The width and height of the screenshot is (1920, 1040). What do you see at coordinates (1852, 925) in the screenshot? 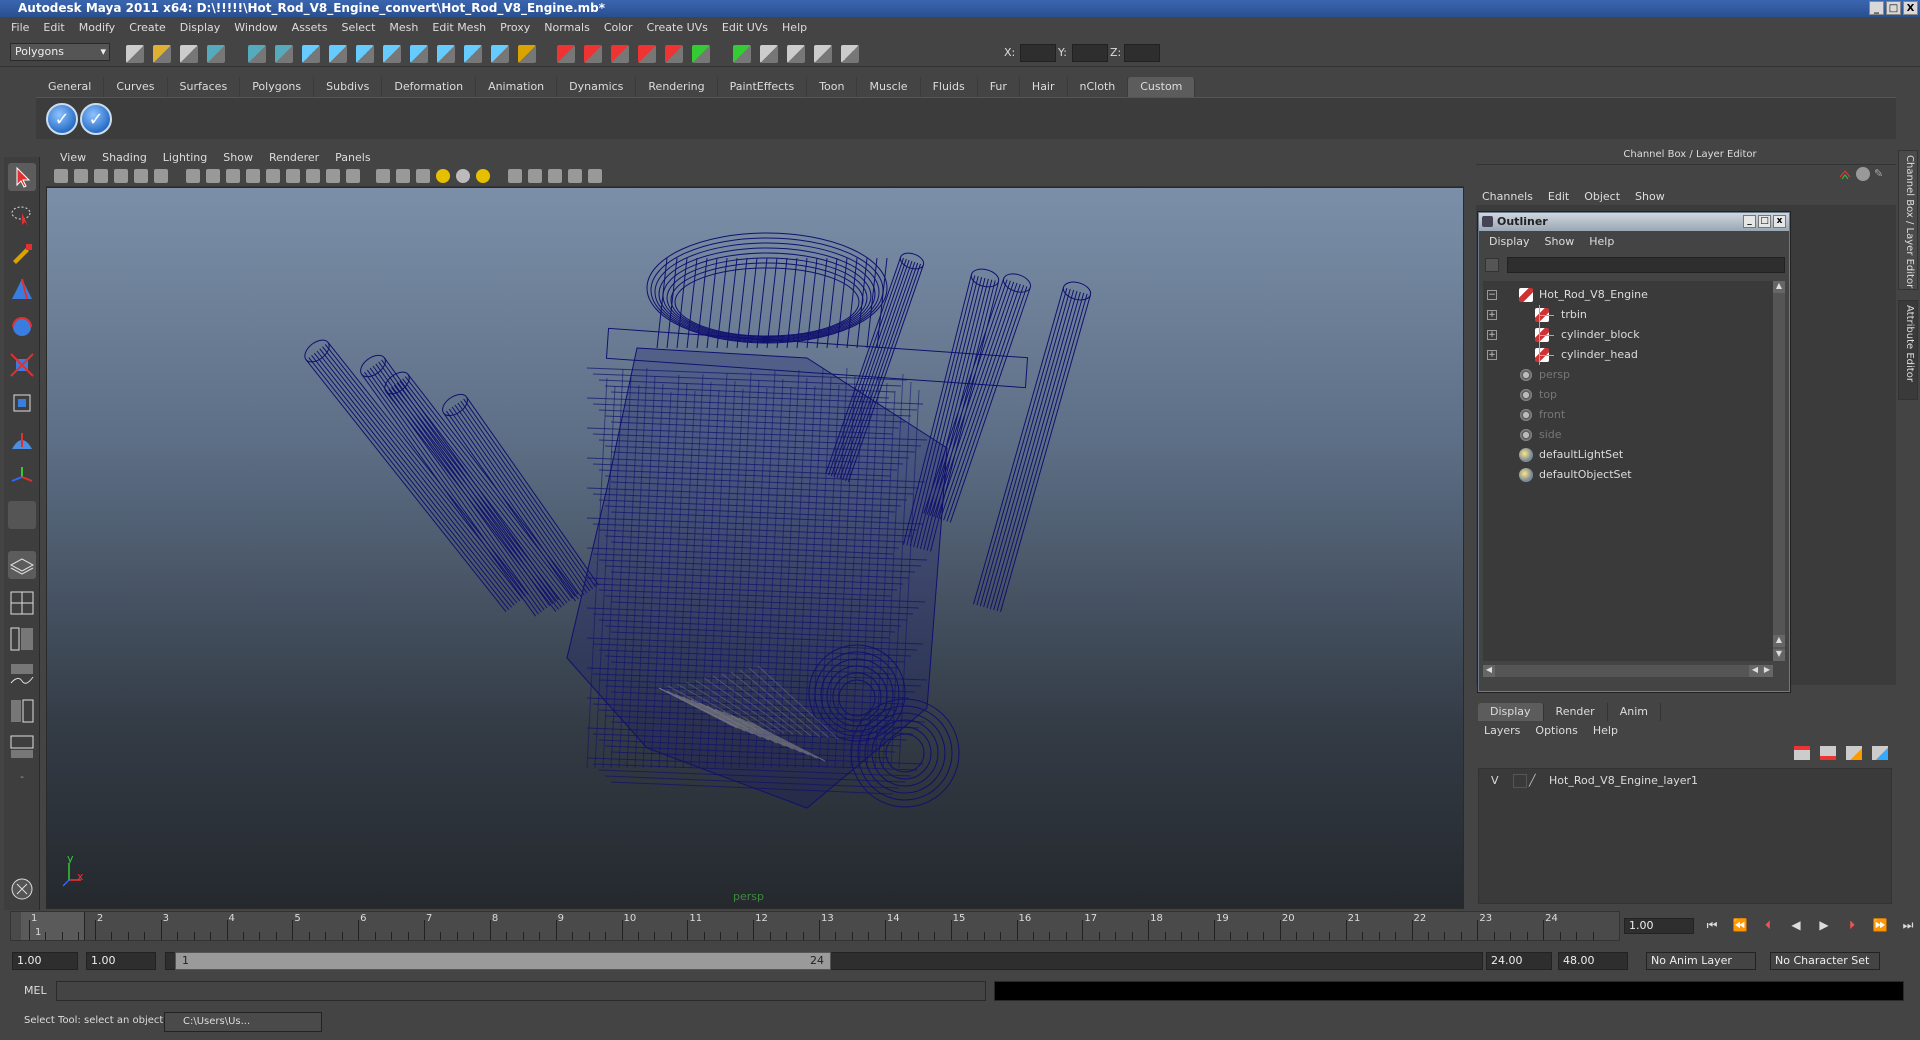
I see `step-forward-frame-icon: ⏵` at bounding box center [1852, 925].